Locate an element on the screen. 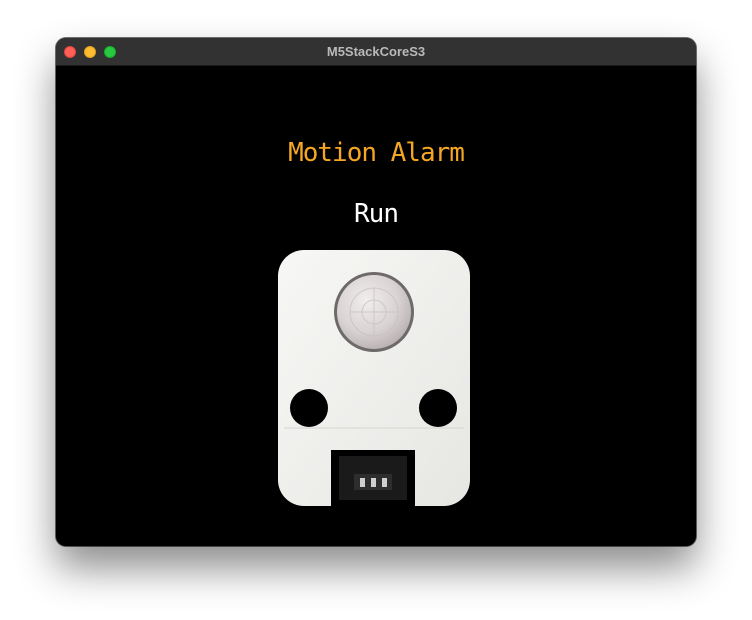 This screenshot has width=752, height=620. title-bar: M5StackCoreS3 is located at coordinates (376, 52).